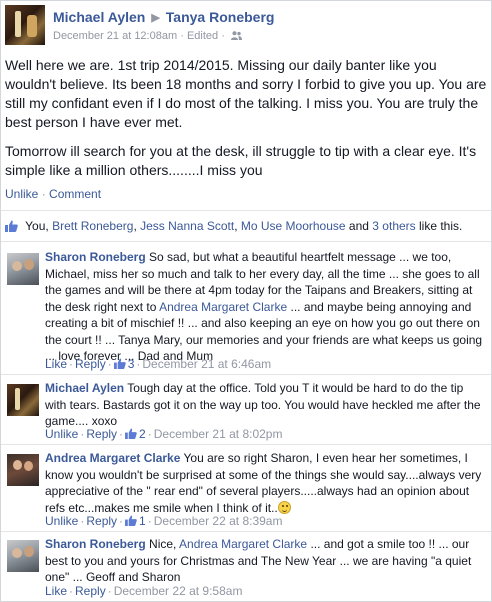 This screenshot has width=492, height=602. Describe the element at coordinates (293, 226) in the screenshot. I see `liker-link: Mo Use Moorhouse` at that location.